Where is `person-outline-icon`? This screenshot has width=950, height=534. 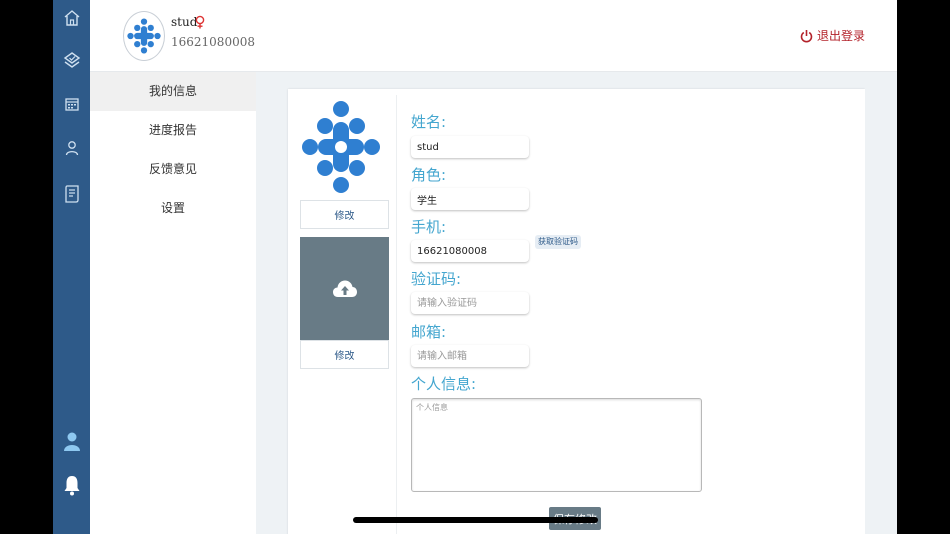 person-outline-icon is located at coordinates (71, 148).